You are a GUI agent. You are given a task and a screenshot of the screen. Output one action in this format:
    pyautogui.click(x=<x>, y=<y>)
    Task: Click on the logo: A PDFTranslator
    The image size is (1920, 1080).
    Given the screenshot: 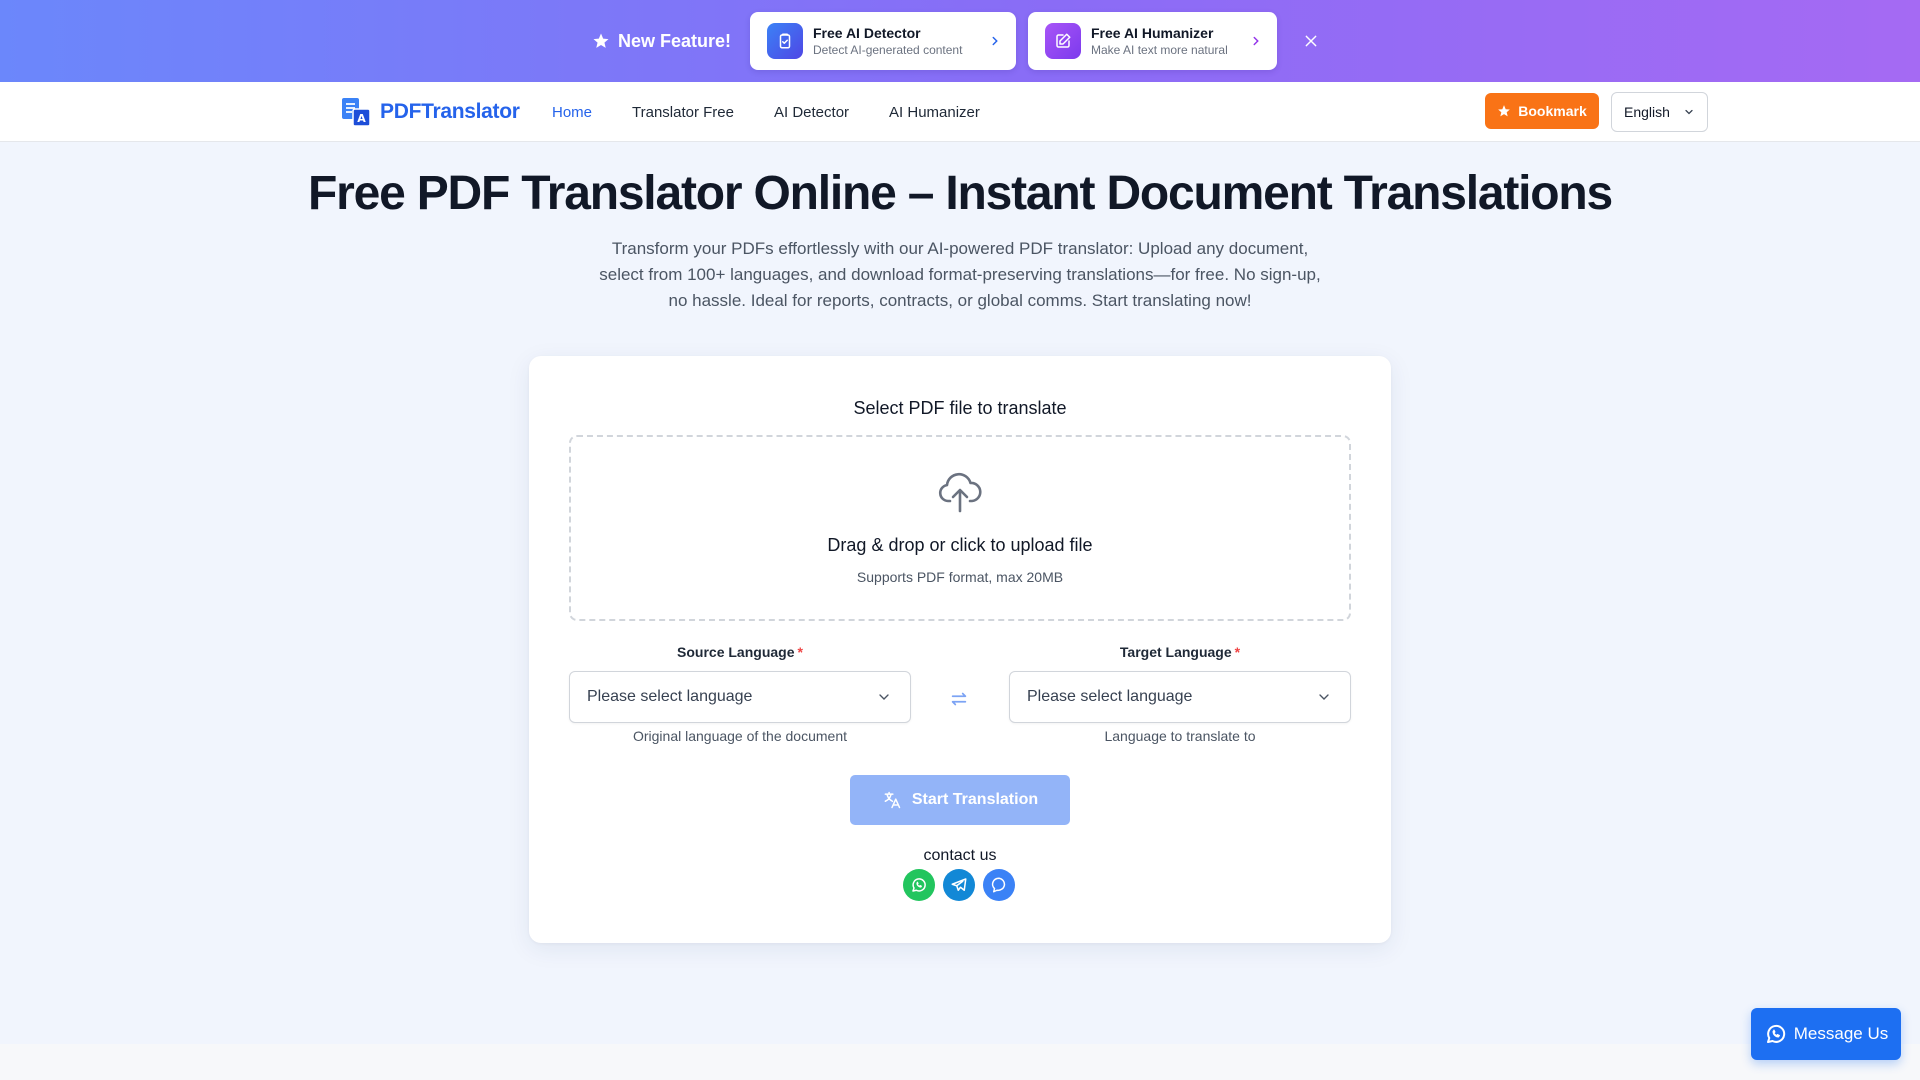 What is the action you would take?
    pyautogui.click(x=430, y=112)
    